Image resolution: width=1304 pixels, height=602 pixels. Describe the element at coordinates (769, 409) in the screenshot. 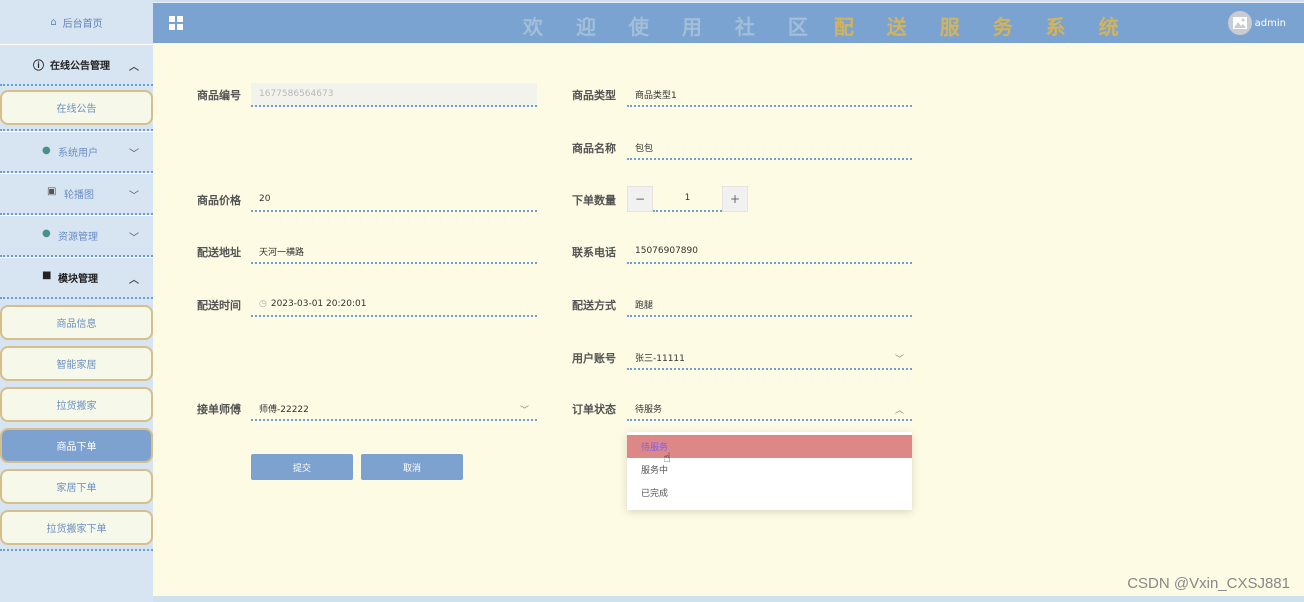

I see `status-select: 待服务 ︿` at that location.